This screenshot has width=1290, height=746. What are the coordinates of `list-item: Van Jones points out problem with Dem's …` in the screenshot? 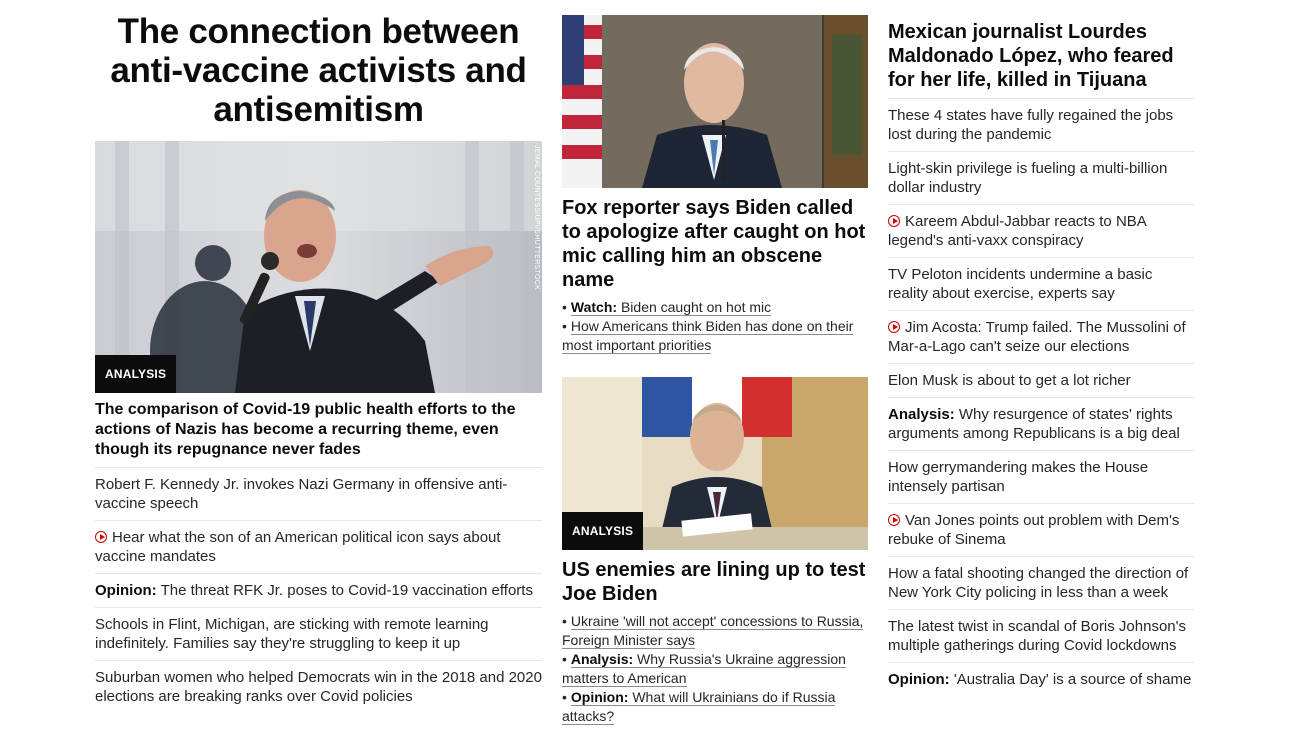 It's located at (1041, 530).